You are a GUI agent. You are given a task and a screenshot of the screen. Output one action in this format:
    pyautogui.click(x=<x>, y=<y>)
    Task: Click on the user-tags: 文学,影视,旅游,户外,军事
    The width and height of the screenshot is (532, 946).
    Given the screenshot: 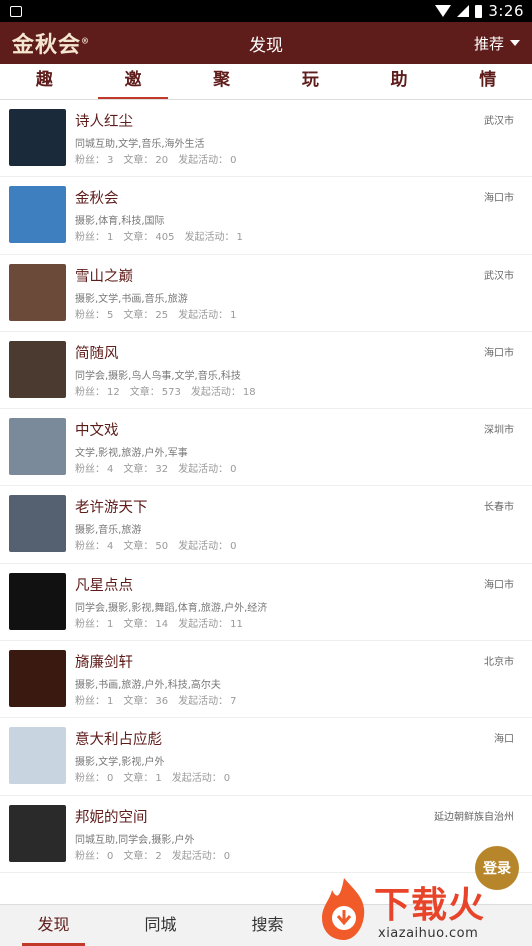 What is the action you would take?
    pyautogui.click(x=131, y=454)
    